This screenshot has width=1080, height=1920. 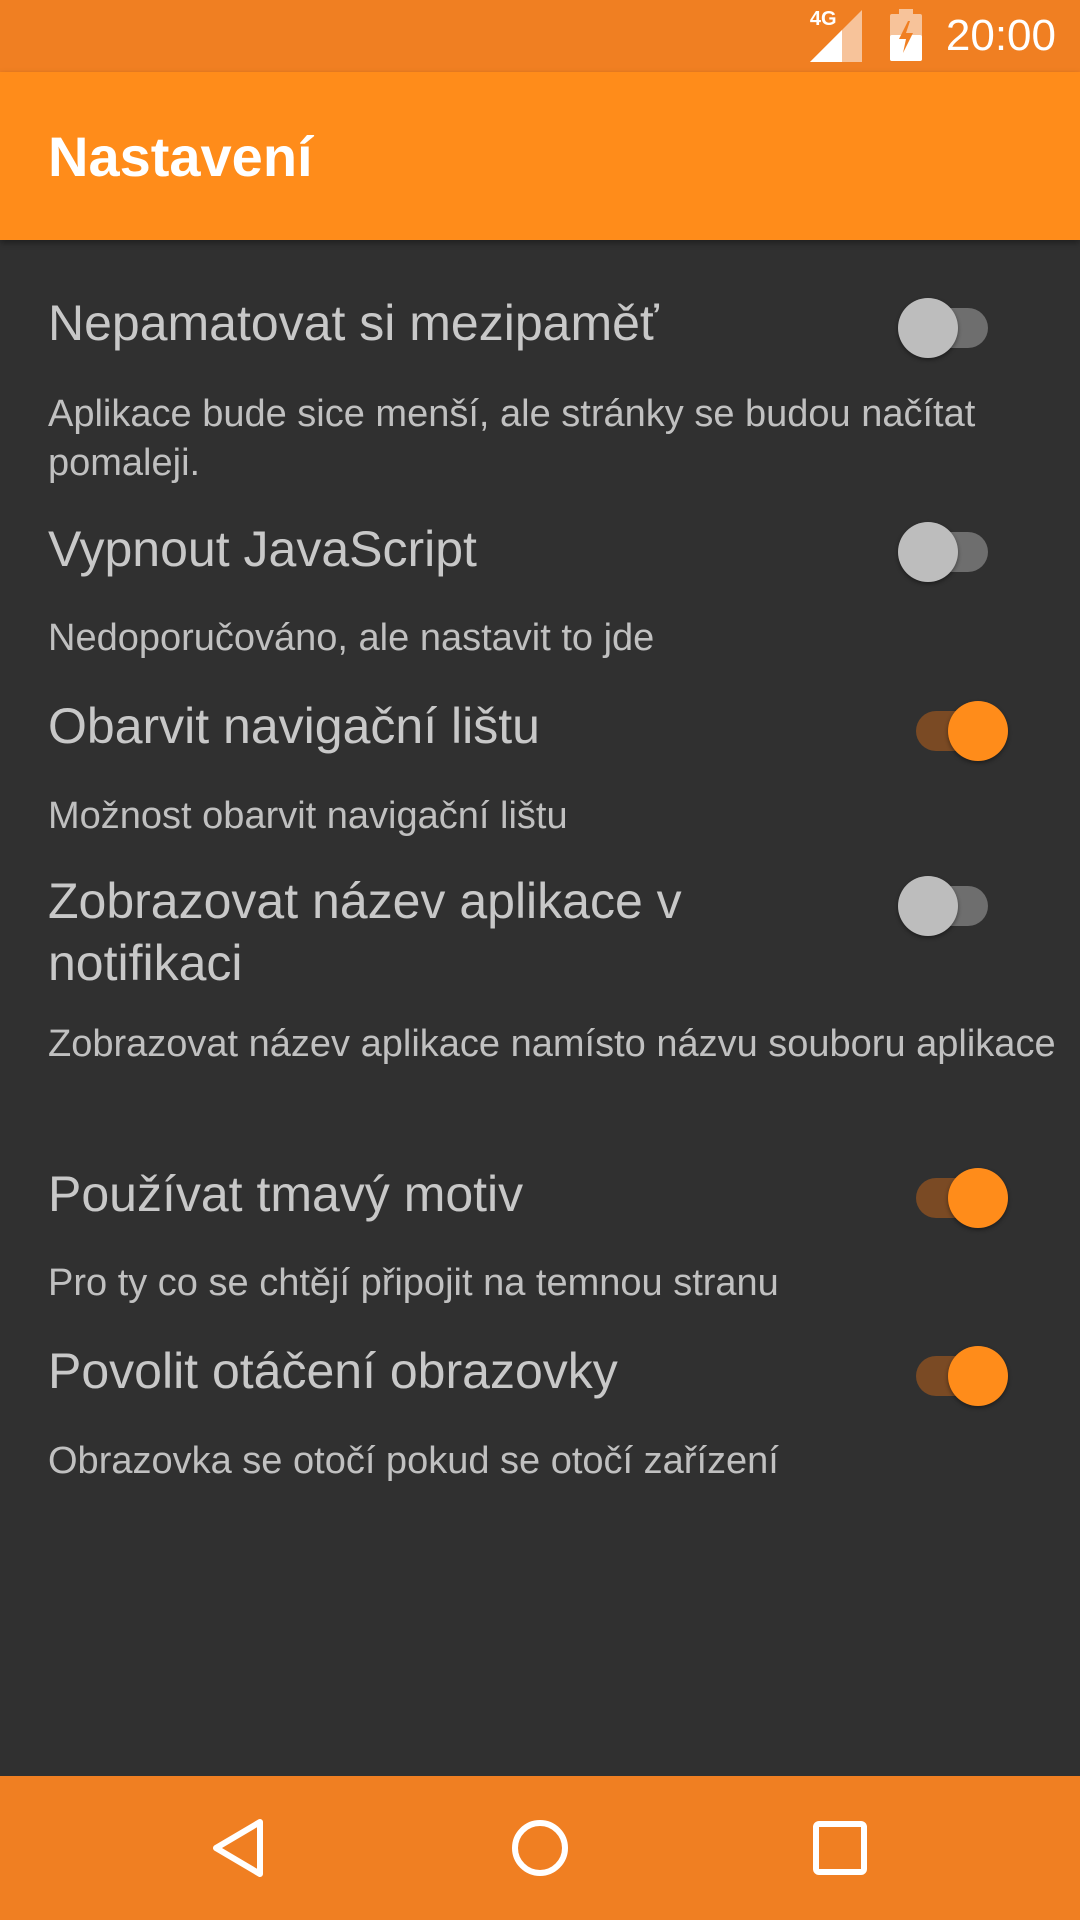 I want to click on screen-rotation-toggle, so click(x=952, y=1376).